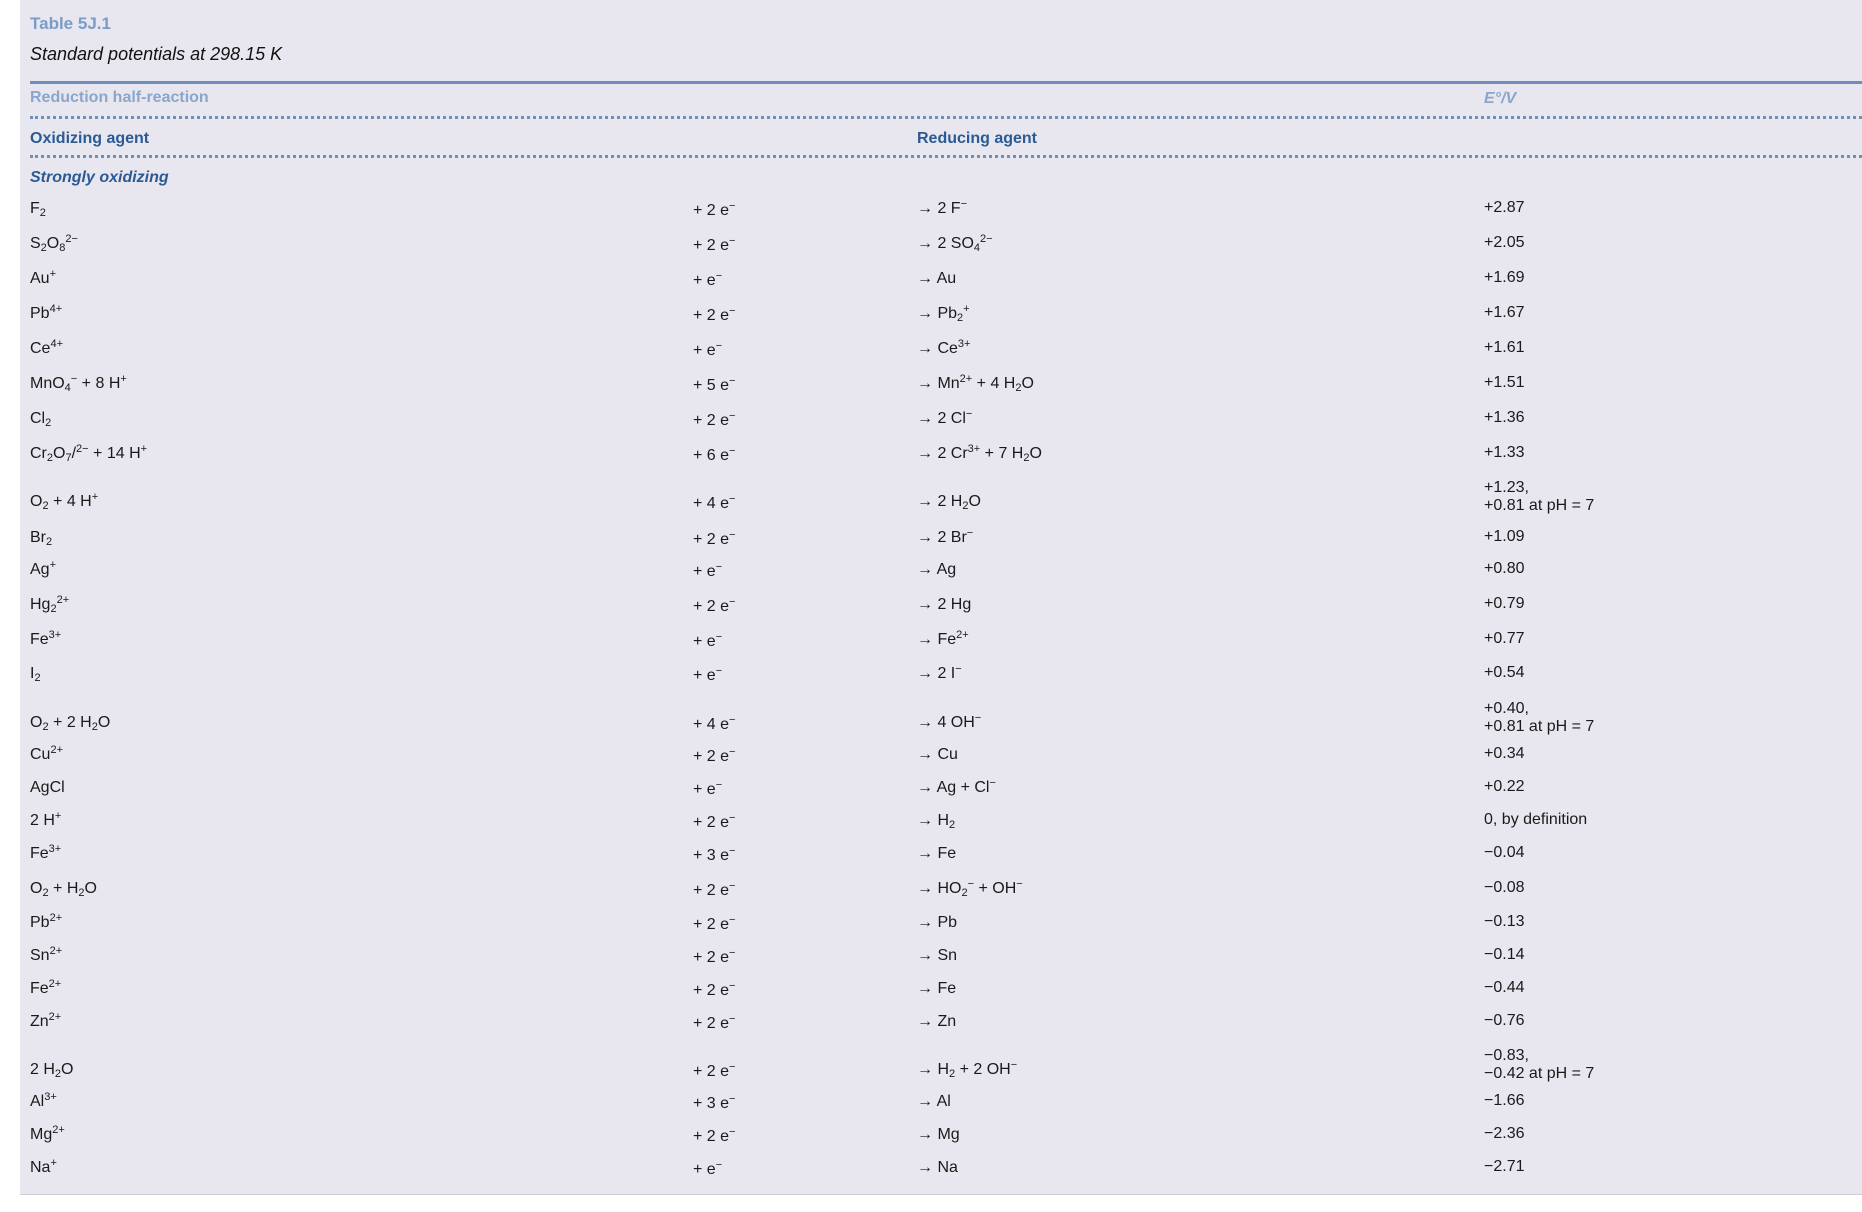 The height and width of the screenshot is (1212, 1862). Describe the element at coordinates (70, 723) in the screenshot. I see `oxidizing-agent-cell: O2 + 2 H2O` at that location.